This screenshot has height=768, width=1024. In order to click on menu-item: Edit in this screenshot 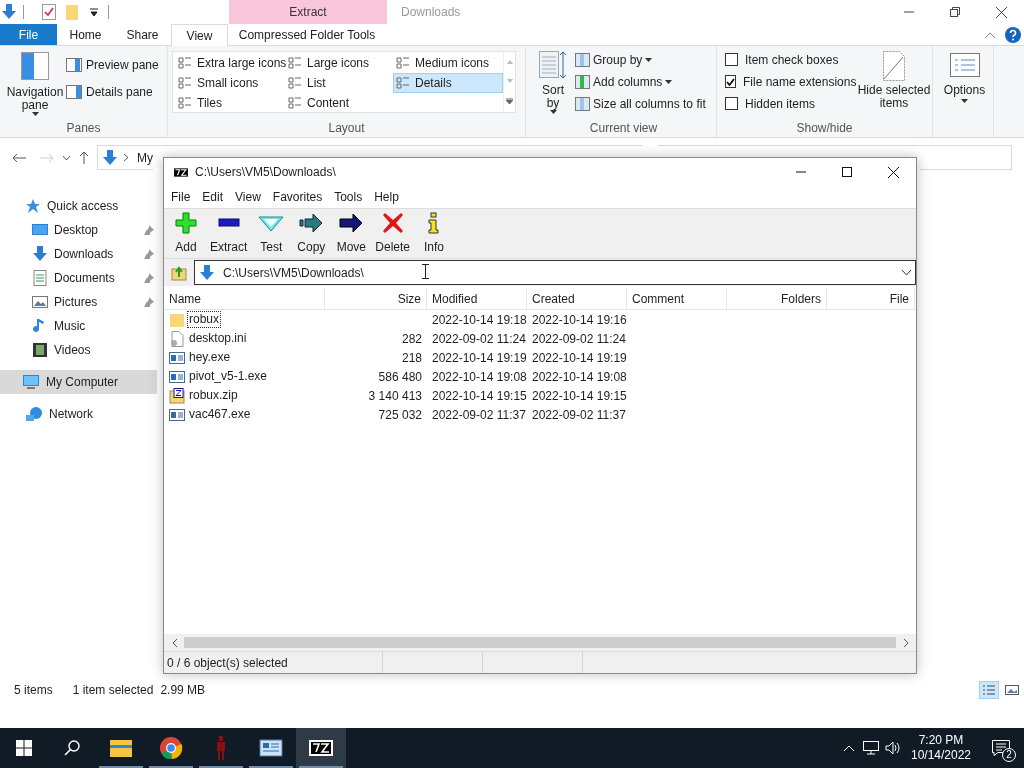, I will do `click(213, 197)`.